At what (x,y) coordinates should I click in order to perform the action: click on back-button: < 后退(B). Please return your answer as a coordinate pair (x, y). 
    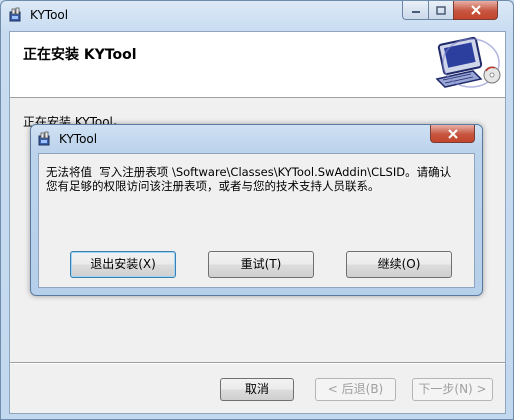
    Looking at the image, I should click on (355, 389).